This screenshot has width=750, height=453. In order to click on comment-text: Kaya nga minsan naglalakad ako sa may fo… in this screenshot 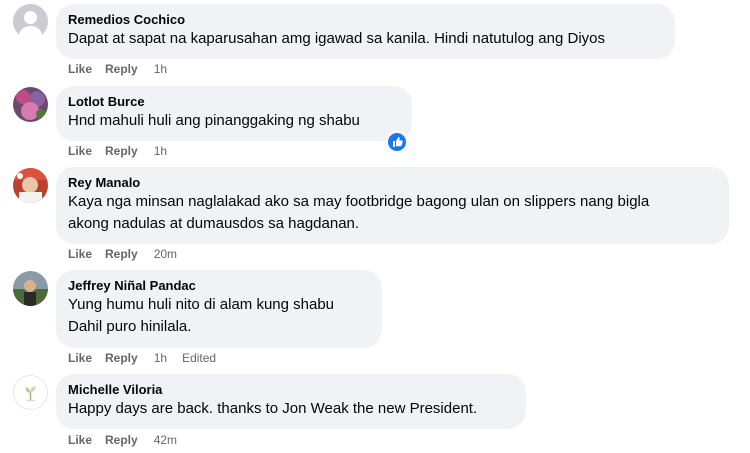, I will do `click(359, 212)`.